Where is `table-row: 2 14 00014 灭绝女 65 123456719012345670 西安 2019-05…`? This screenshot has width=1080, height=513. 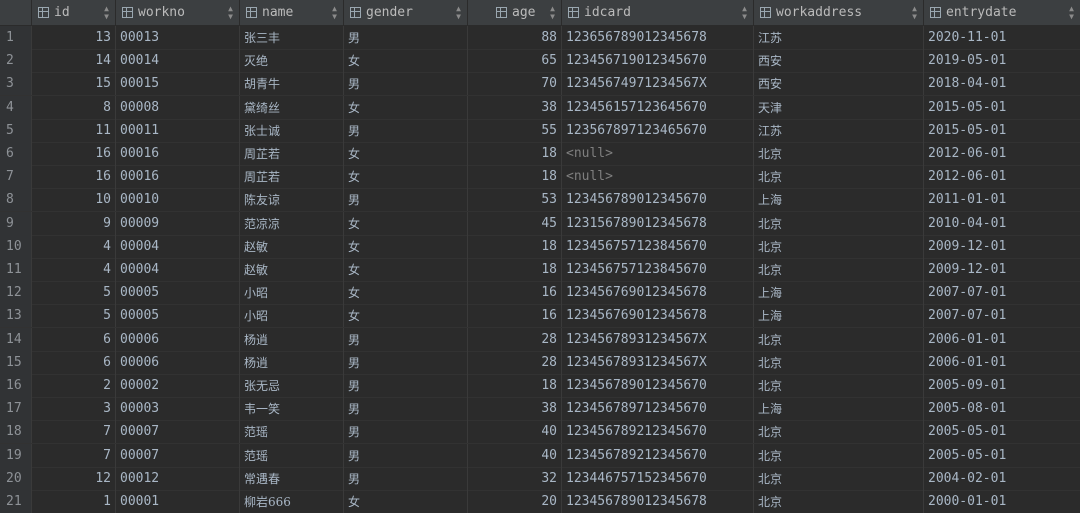
table-row: 2 14 00014 灭绝女 65 123456719012345670 西安 2019-05… is located at coordinates (540, 61).